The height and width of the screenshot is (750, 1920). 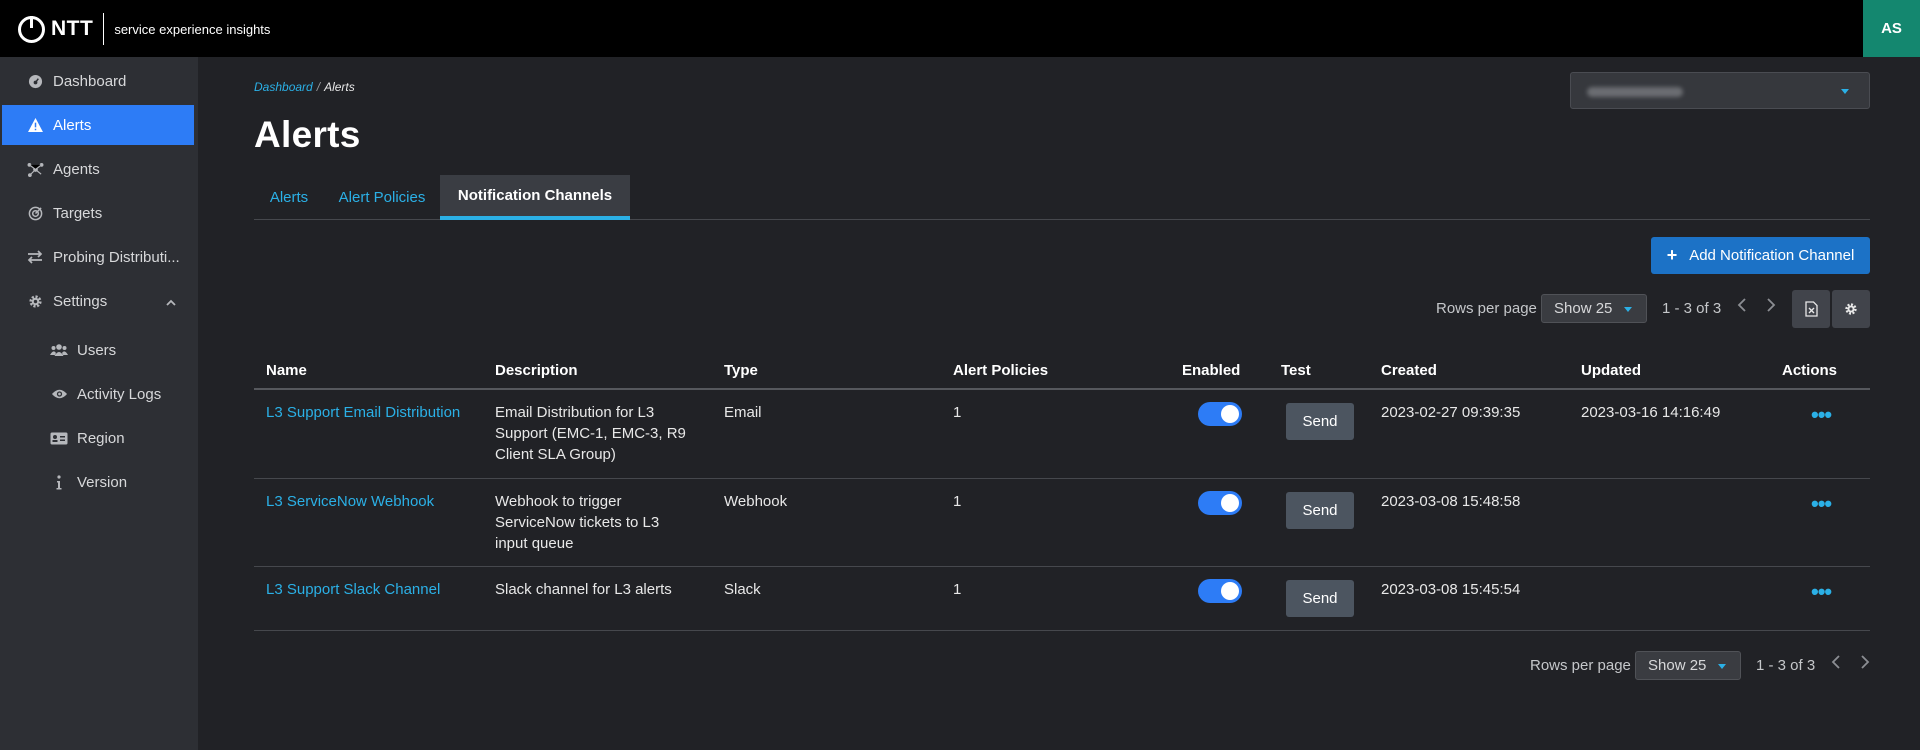 What do you see at coordinates (102, 482) in the screenshot?
I see `sidebar-item-label: Version` at bounding box center [102, 482].